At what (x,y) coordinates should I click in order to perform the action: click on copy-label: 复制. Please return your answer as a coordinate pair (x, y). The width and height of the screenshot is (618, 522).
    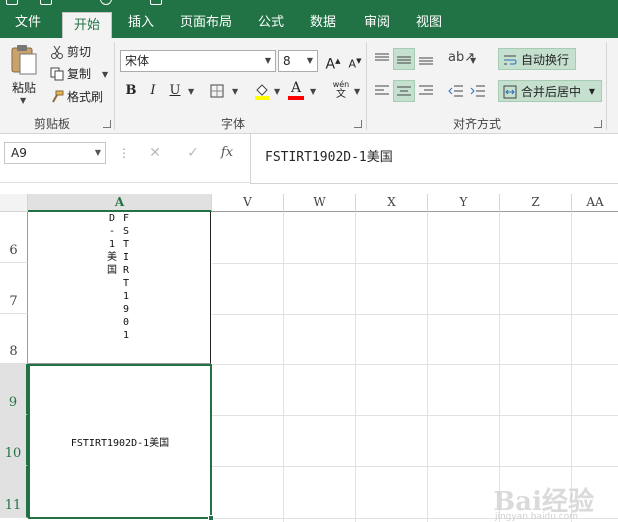
    Looking at the image, I should click on (79, 74).